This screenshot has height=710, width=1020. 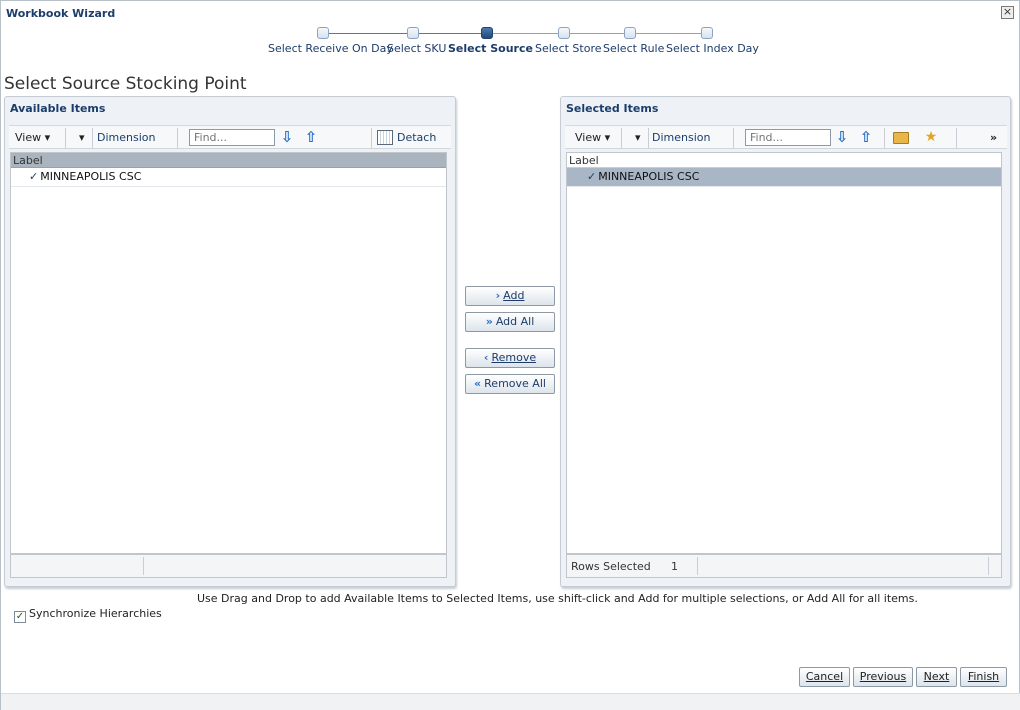 I want to click on move-right-icon: ›, so click(x=498, y=295).